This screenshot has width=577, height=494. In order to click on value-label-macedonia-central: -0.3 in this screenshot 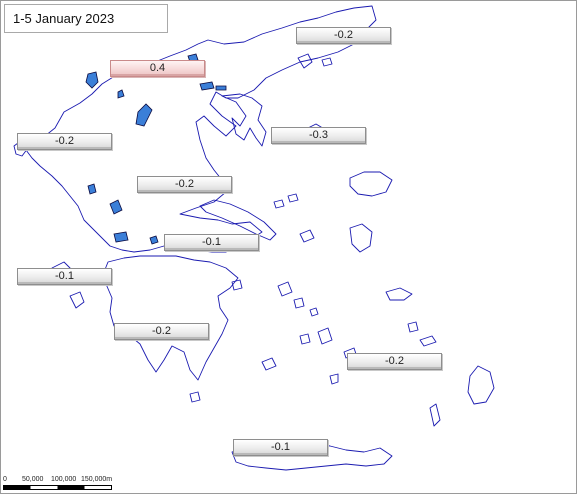, I will do `click(318, 135)`.